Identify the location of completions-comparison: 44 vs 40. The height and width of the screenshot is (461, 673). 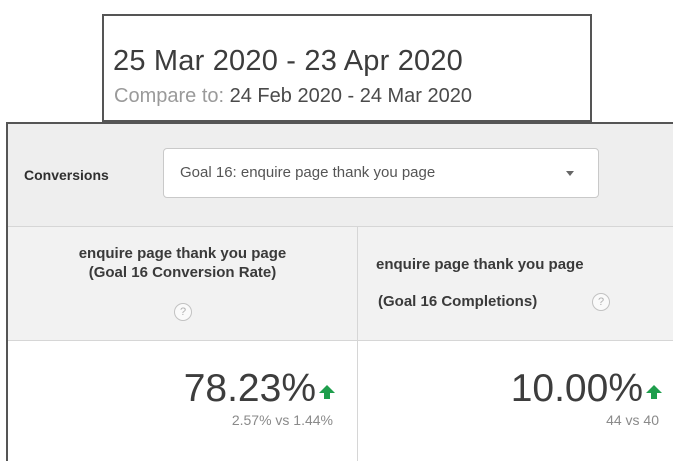
(632, 420).